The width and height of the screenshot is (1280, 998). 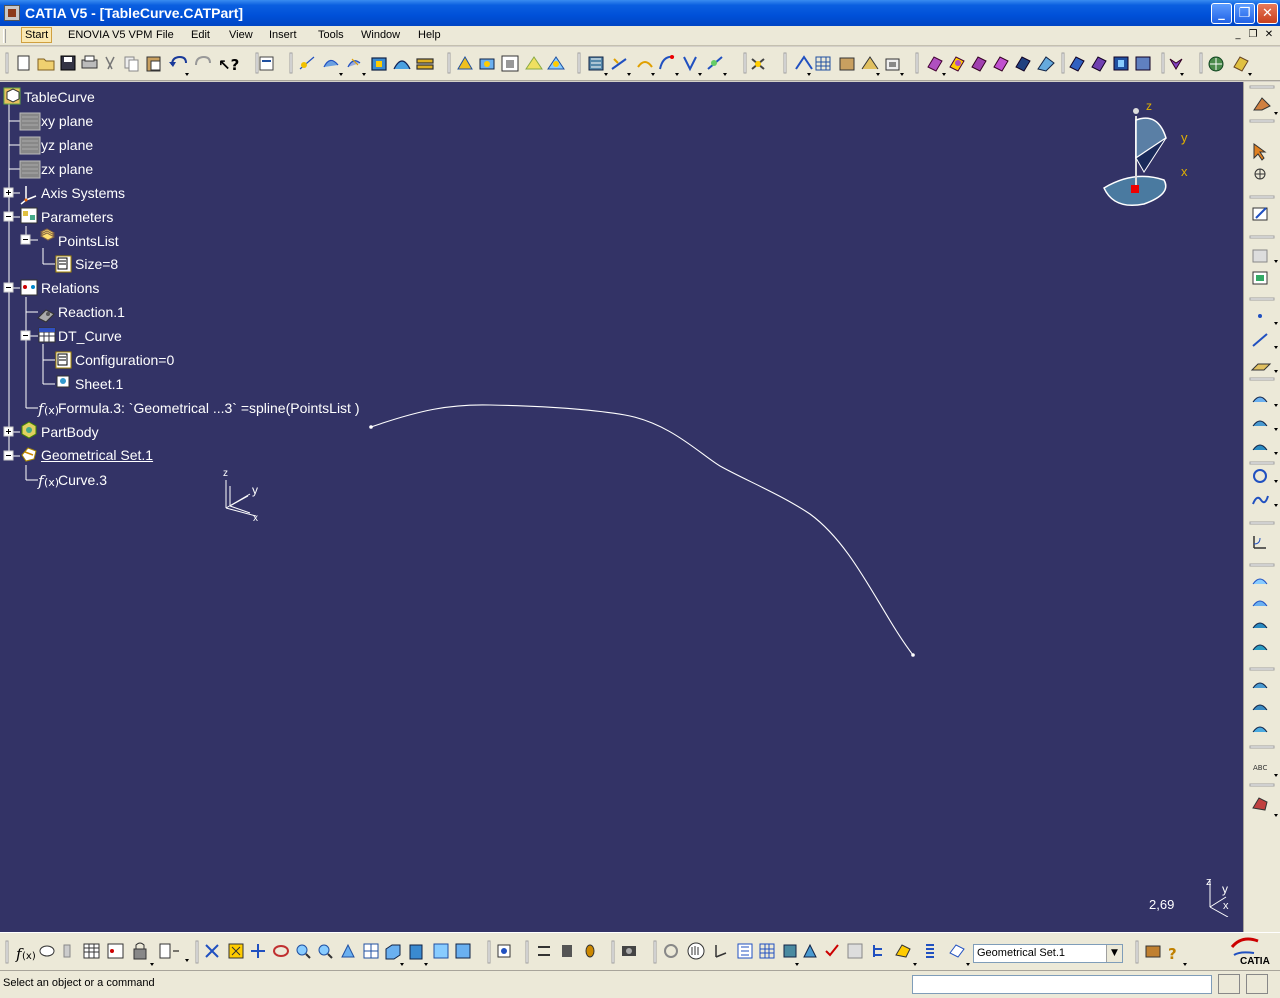 I want to click on mdi-minimize-button: _, so click(x=1238, y=35).